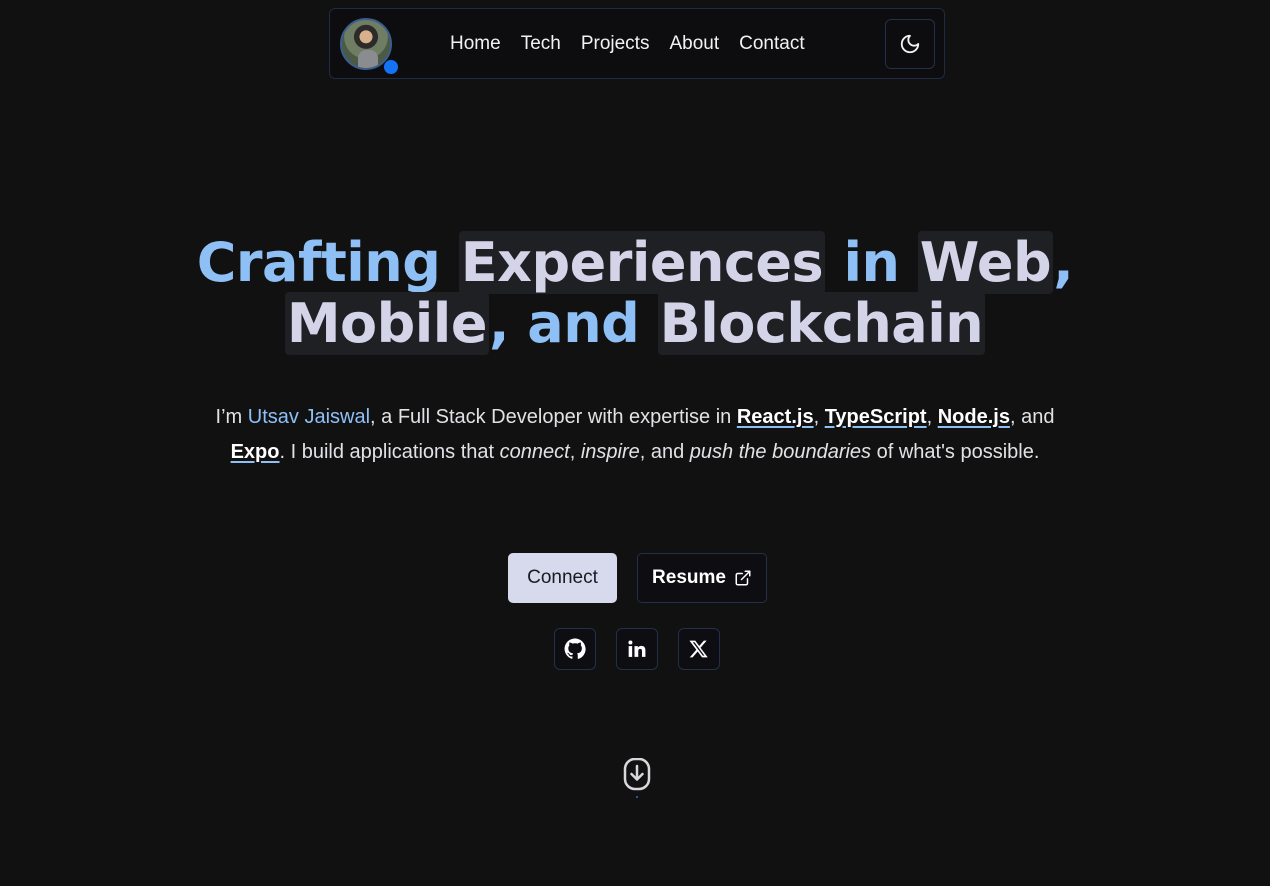 The height and width of the screenshot is (886, 1270). Describe the element at coordinates (231, 417) in the screenshot. I see `intro-text: I’m` at that location.